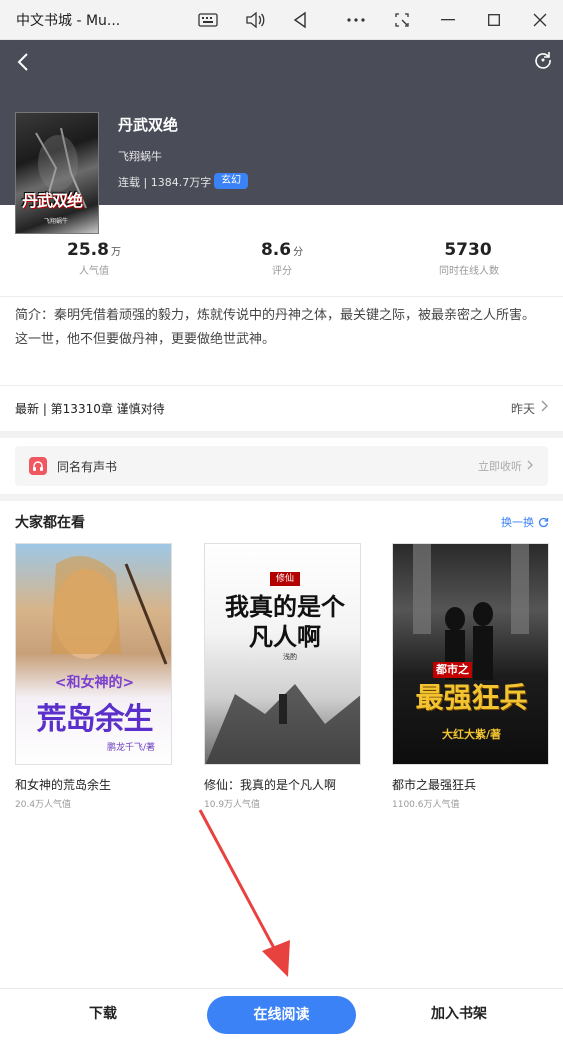 This screenshot has width=563, height=1040. I want to click on book-title: 丹武双绝, so click(148, 125).